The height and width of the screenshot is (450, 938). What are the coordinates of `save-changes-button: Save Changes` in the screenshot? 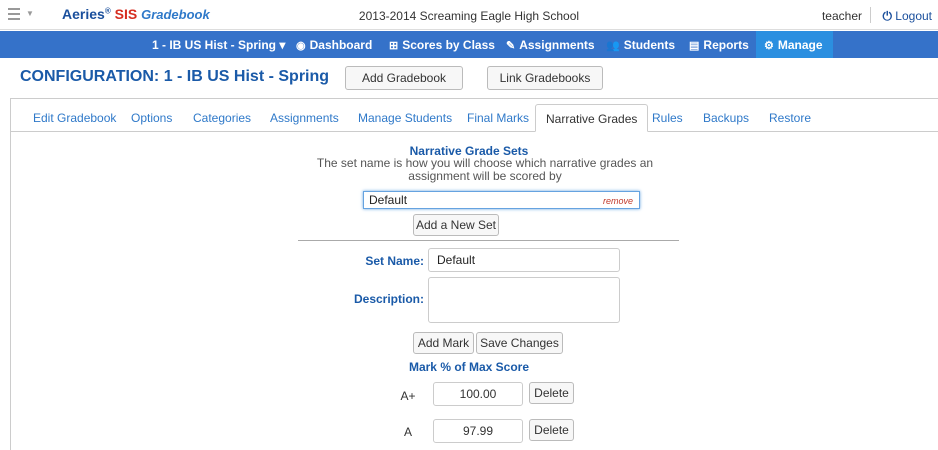 It's located at (519, 343).